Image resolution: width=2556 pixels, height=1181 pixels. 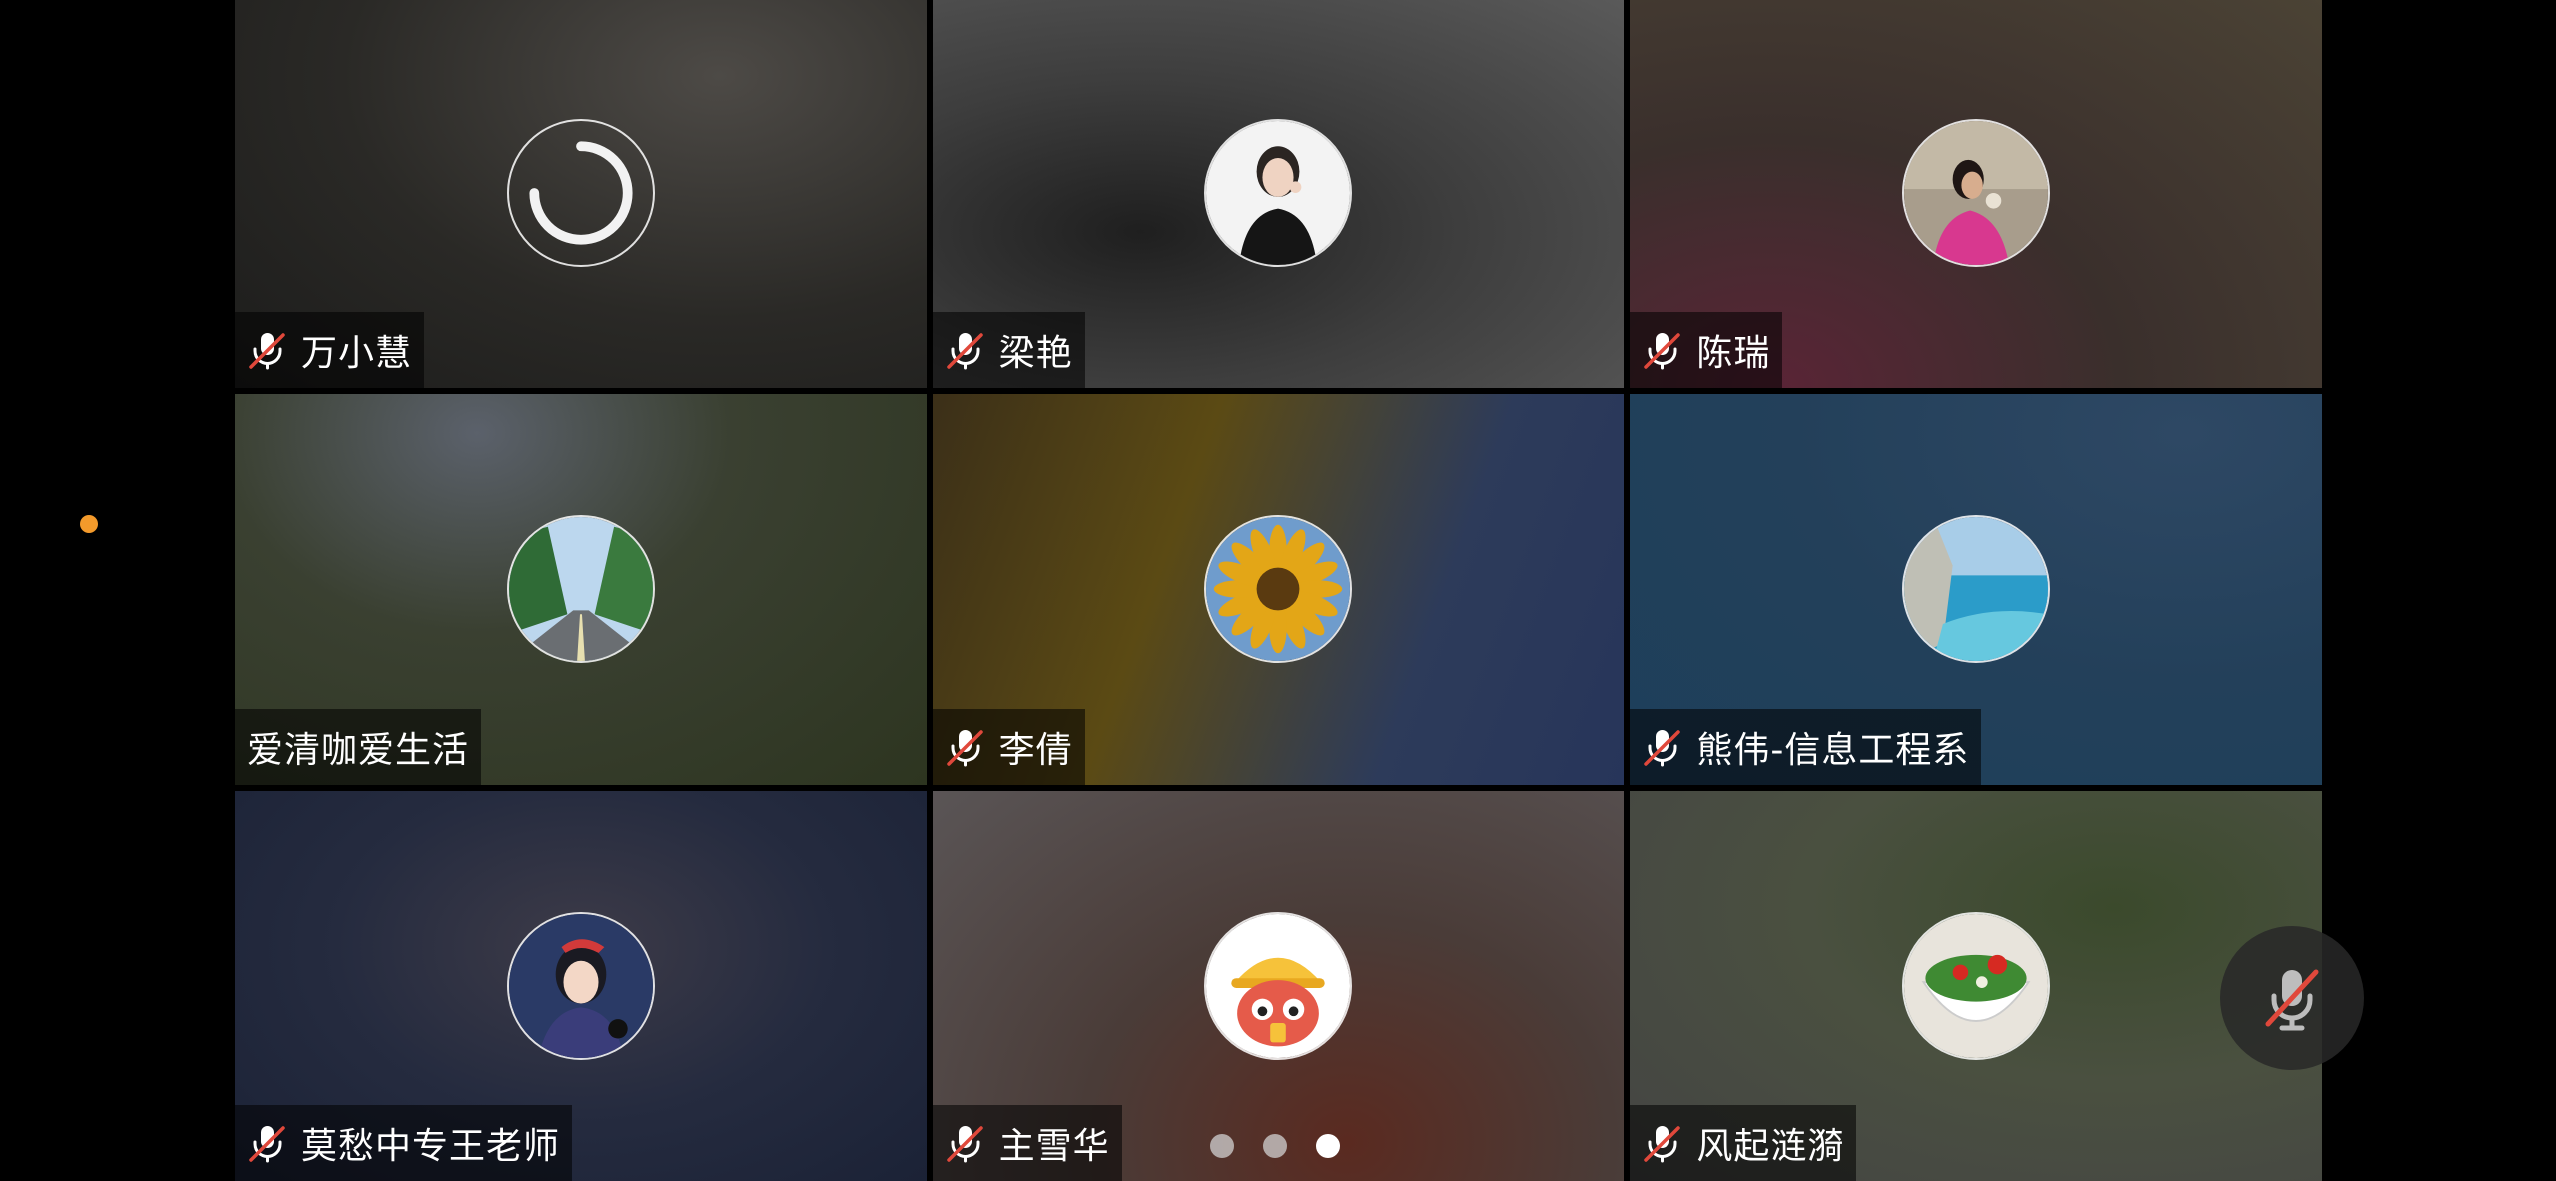 I want to click on participant-name: 万小慧, so click(x=357, y=354).